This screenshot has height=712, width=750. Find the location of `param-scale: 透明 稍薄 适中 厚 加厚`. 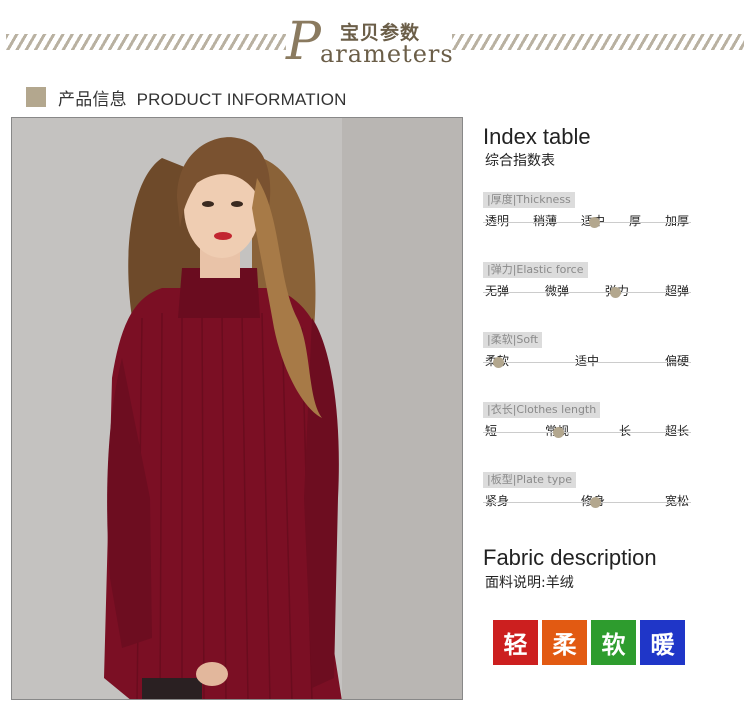

param-scale: 透明 稍薄 适中 厚 加厚 is located at coordinates (588, 221).